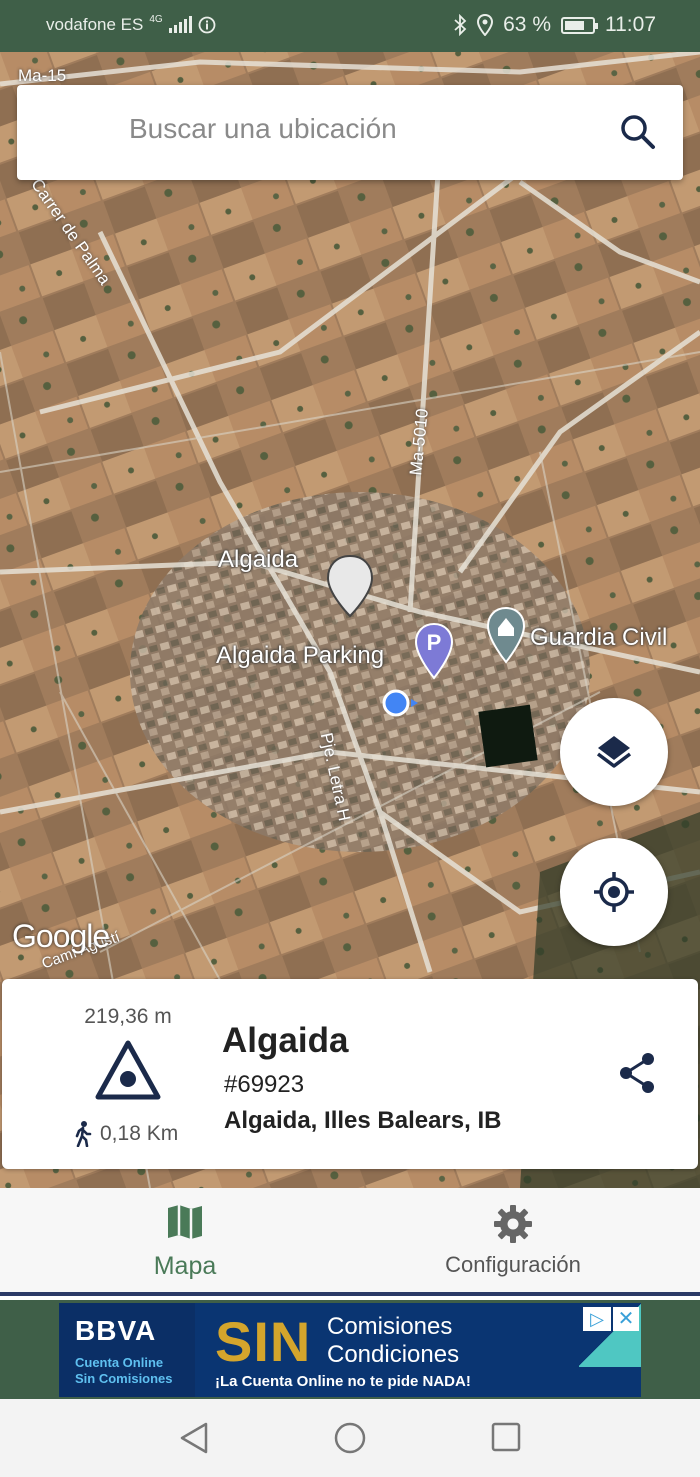 Image resolution: width=700 pixels, height=1477 pixels. What do you see at coordinates (185, 1222) in the screenshot?
I see `map-icon` at bounding box center [185, 1222].